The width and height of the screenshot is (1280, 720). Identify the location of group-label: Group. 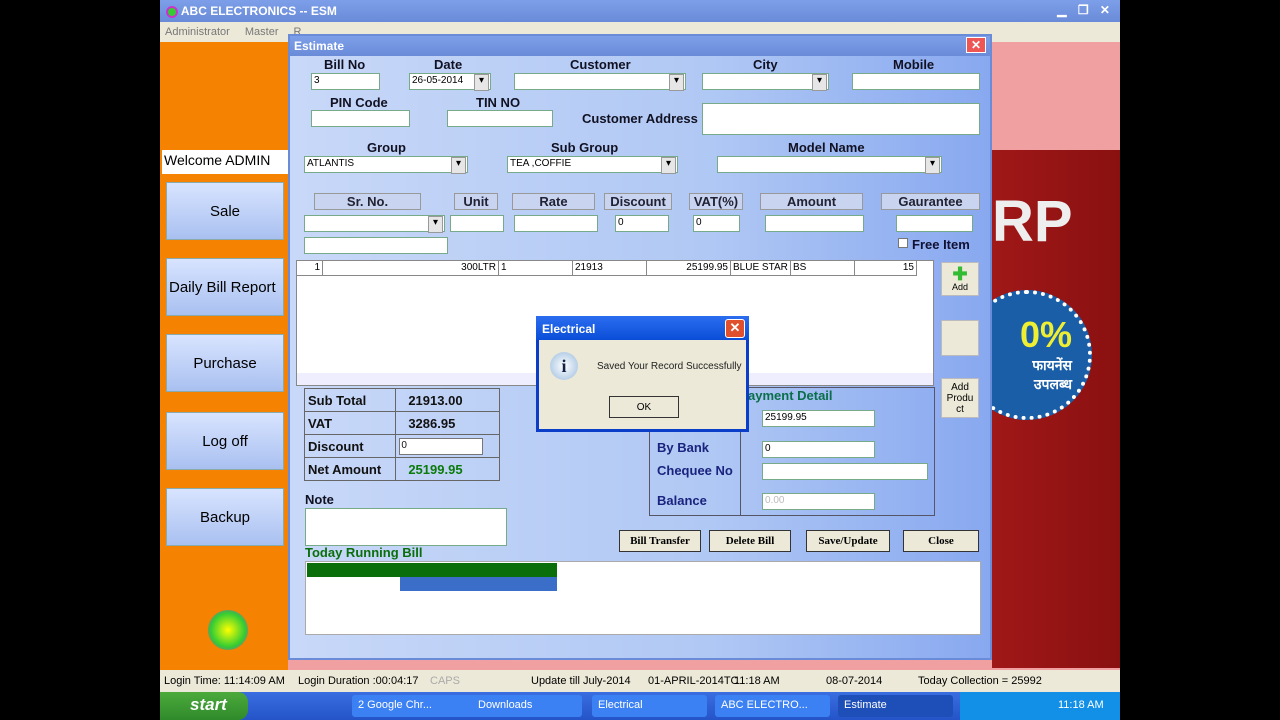
(386, 147).